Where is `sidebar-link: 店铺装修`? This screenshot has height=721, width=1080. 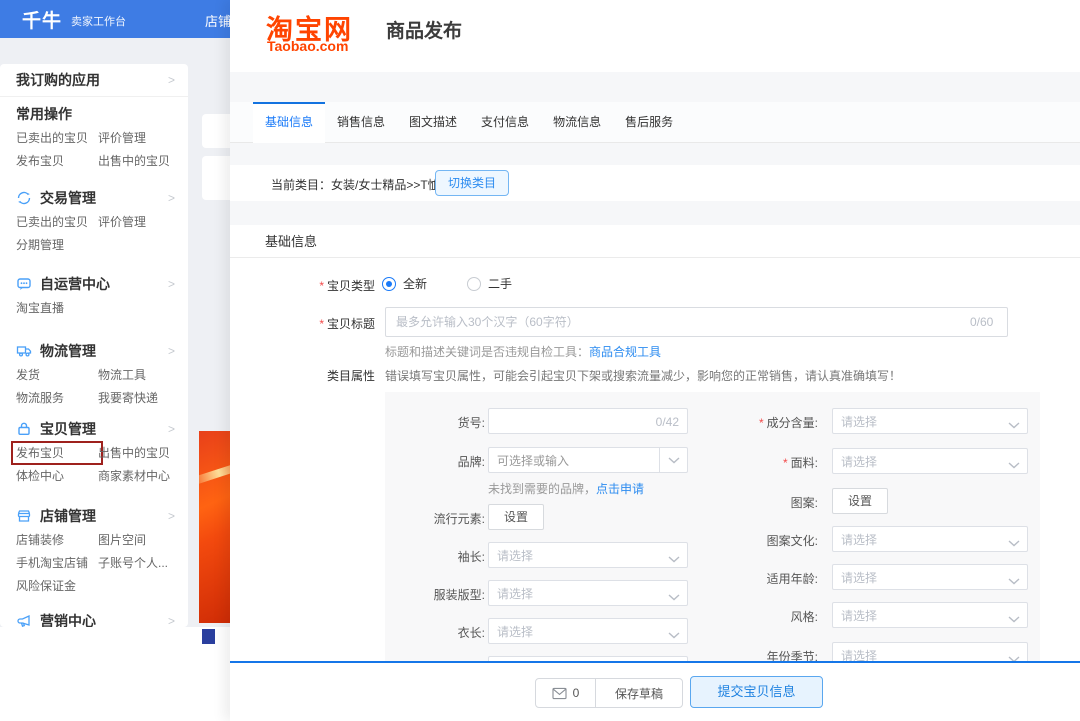
sidebar-link: 店铺装修 is located at coordinates (57, 540).